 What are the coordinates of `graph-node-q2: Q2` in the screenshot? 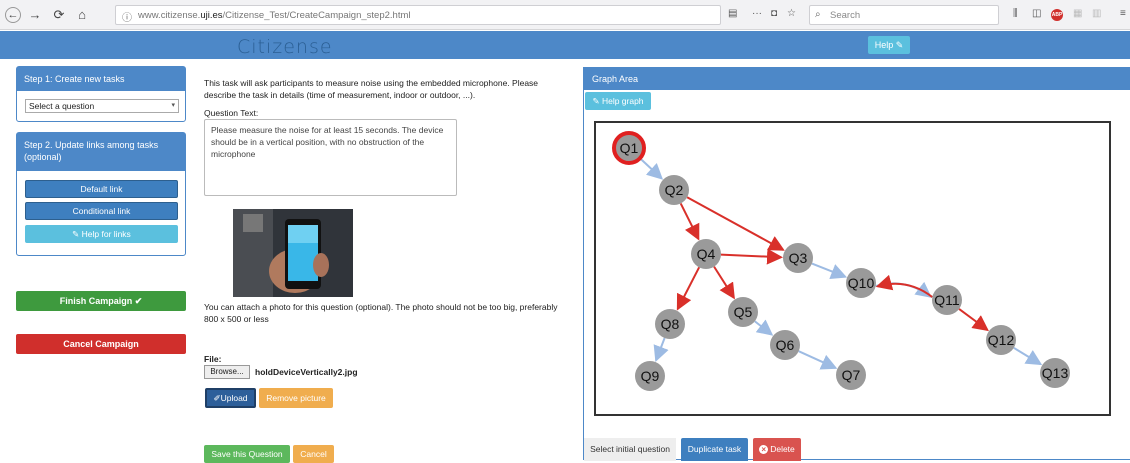 It's located at (674, 190).